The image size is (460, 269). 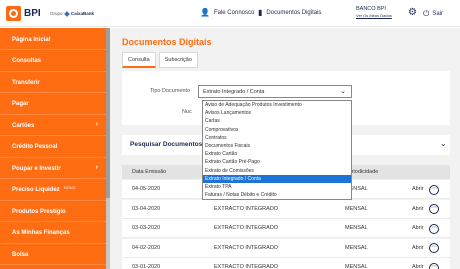 What do you see at coordinates (286, 228) in the screenshot?
I see `table-row: 03-03-2020 EXTRACTO INTEGRADO MENSAL` at bounding box center [286, 228].